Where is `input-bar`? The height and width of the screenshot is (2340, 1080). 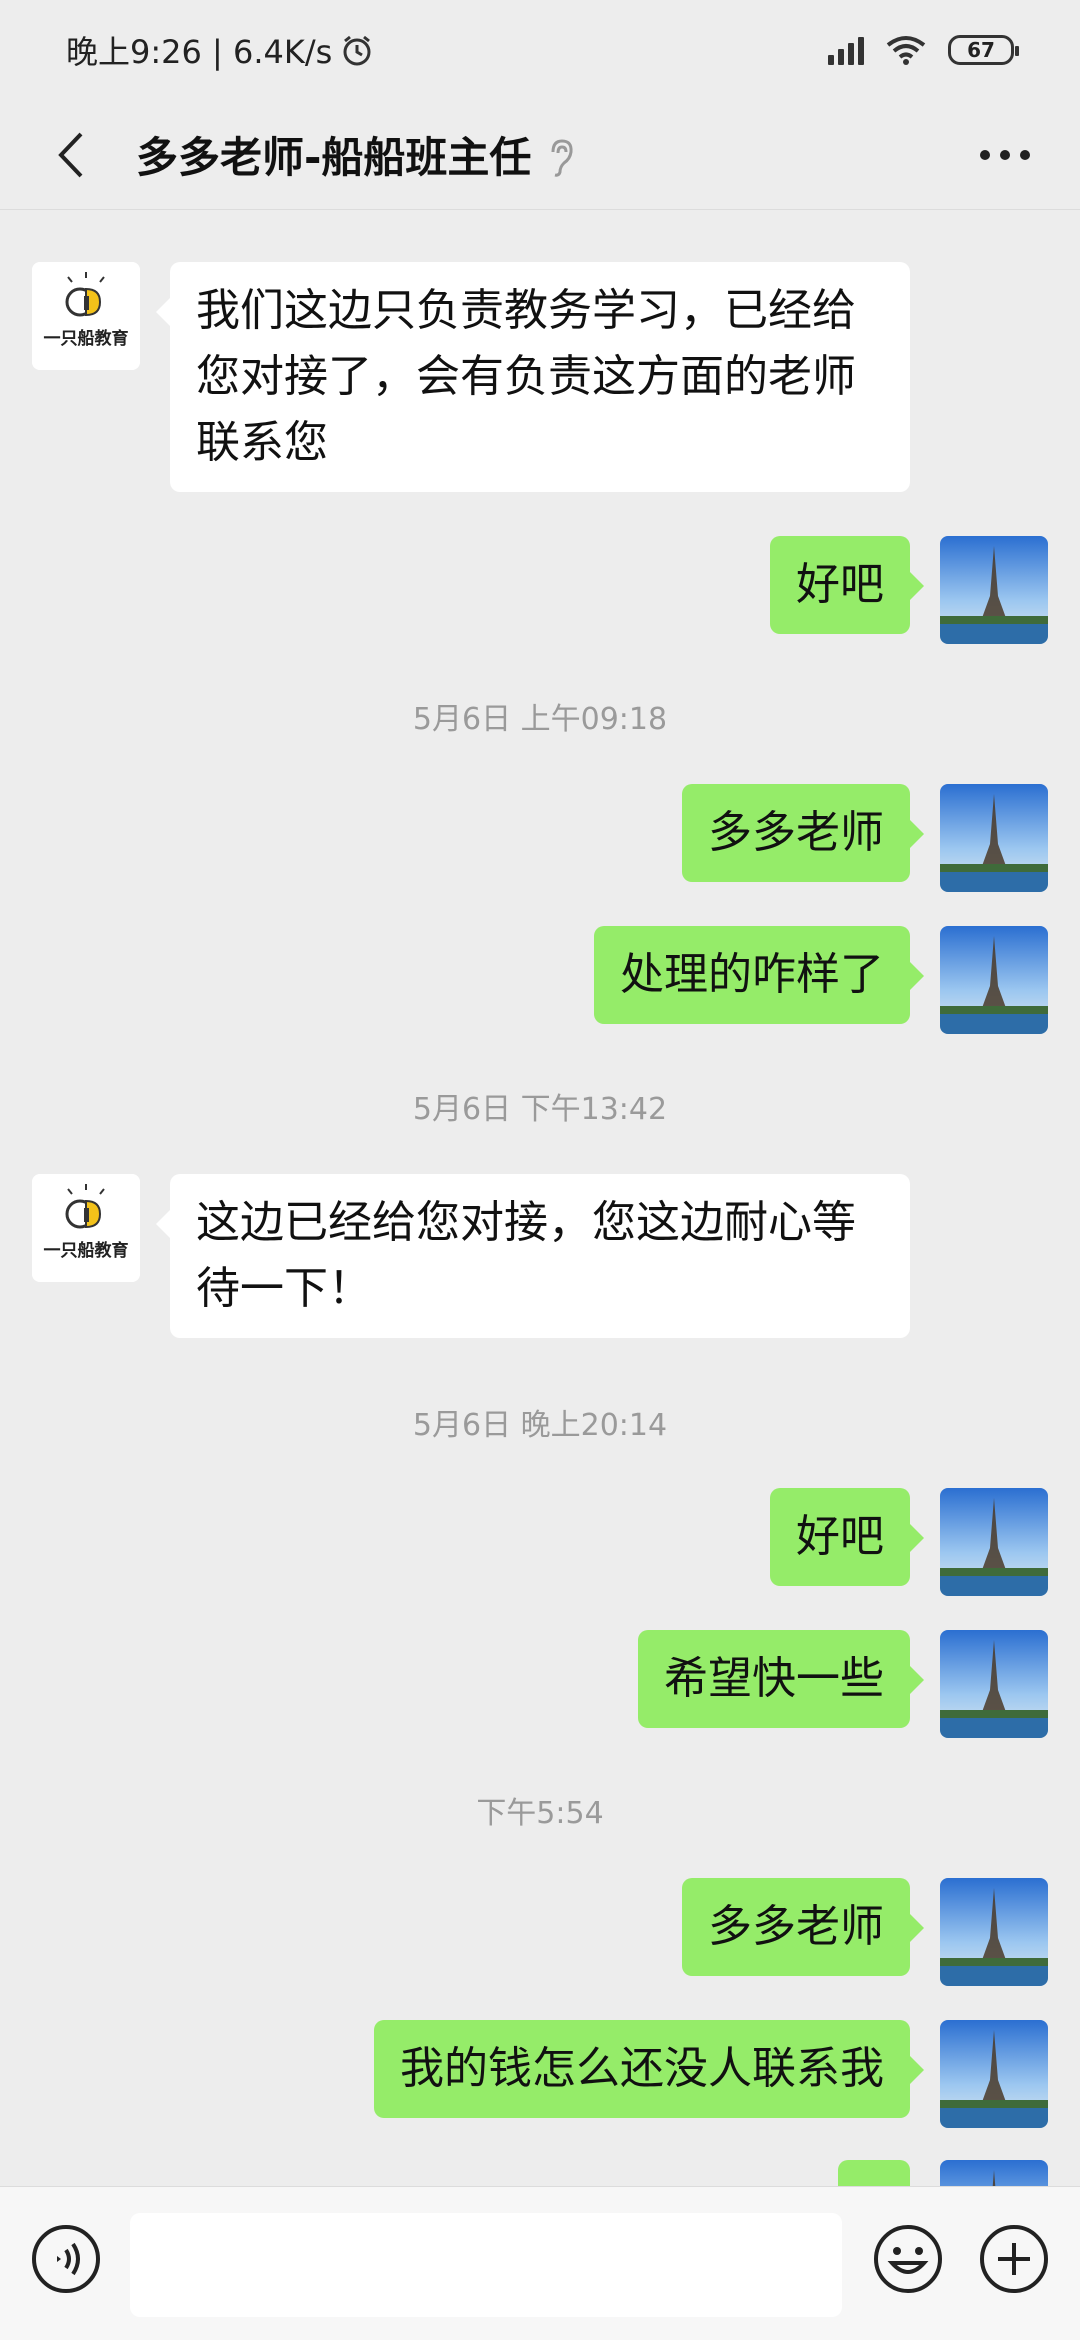
input-bar is located at coordinates (540, 2263).